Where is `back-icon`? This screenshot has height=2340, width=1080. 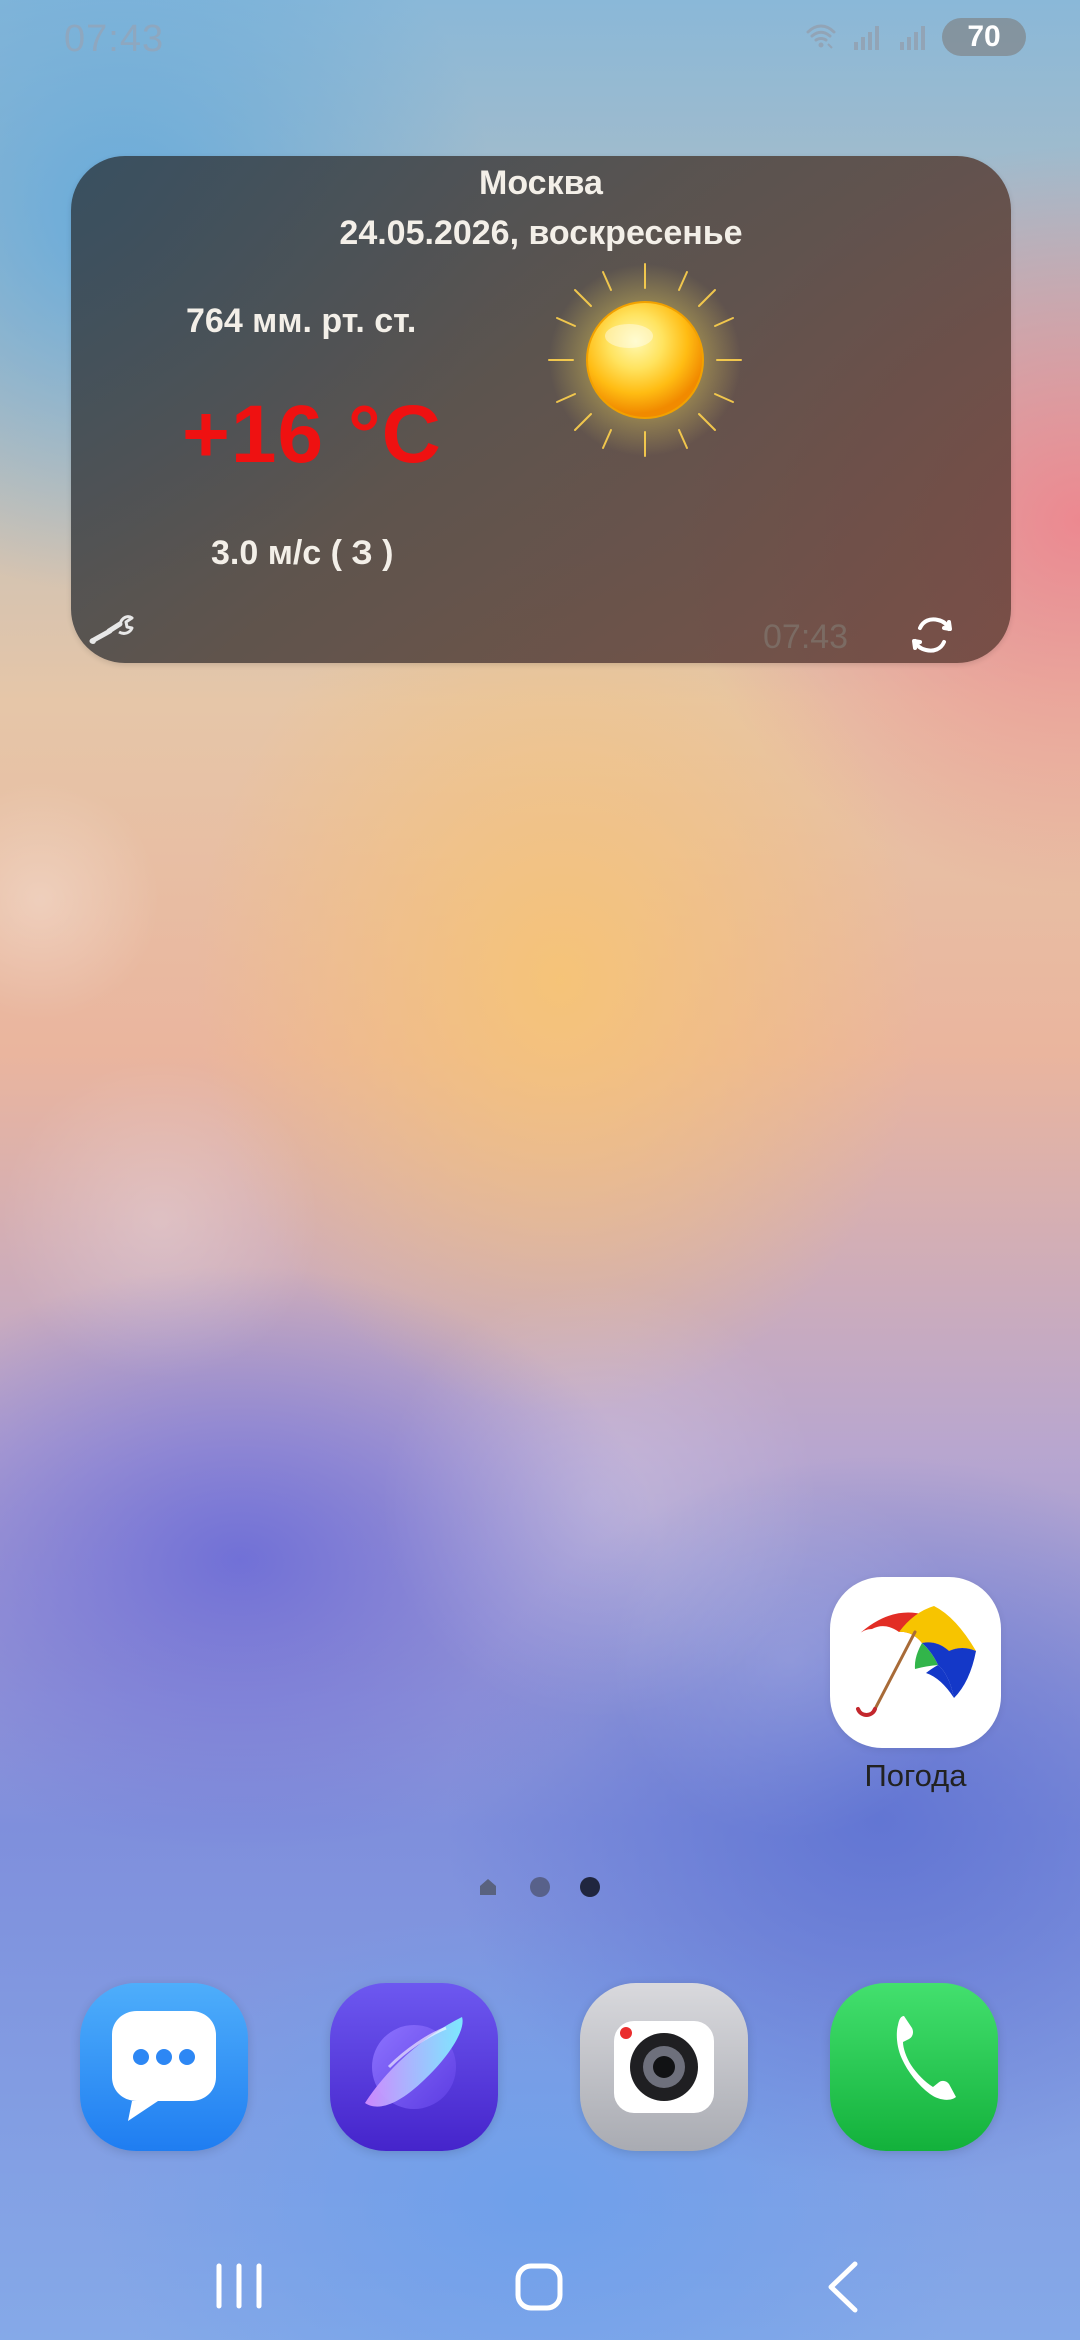
back-icon is located at coordinates (844, 2287).